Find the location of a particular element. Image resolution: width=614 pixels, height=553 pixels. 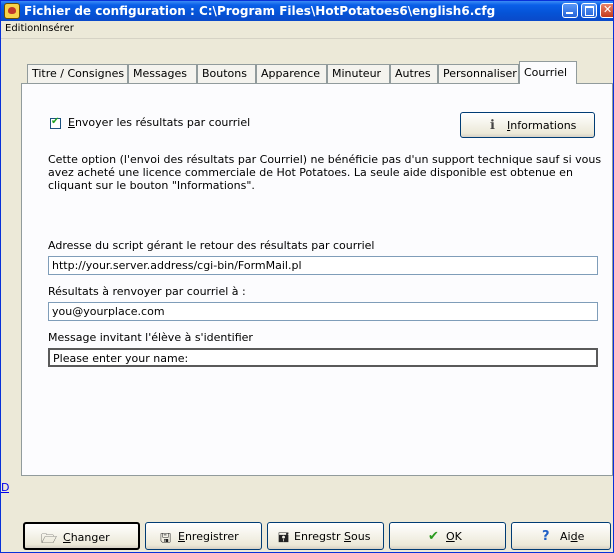

minimize-button is located at coordinates (570, 10).